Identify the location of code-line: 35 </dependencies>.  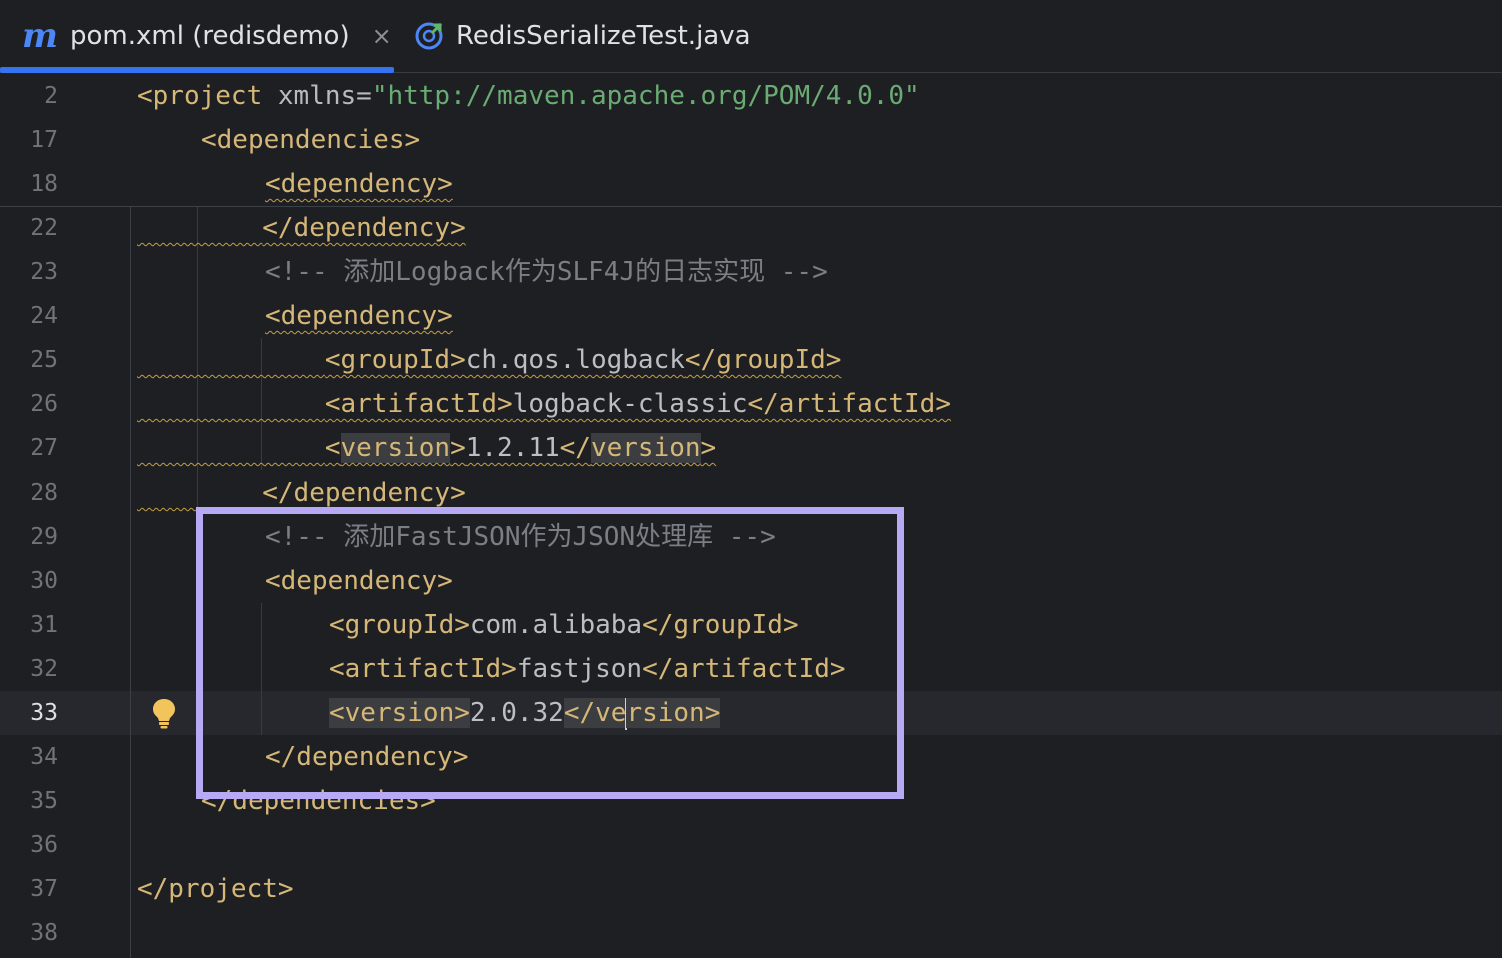
(751, 801).